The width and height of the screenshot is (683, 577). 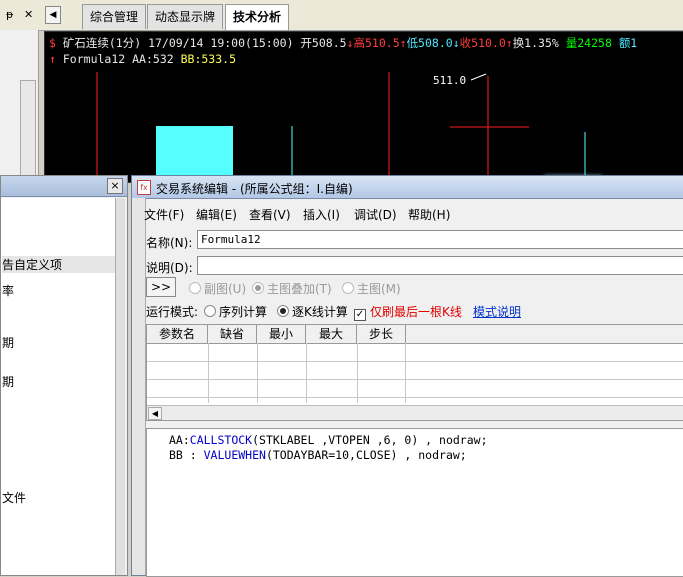 I want to click on mode-help-link: 模式说明, so click(x=497, y=311).